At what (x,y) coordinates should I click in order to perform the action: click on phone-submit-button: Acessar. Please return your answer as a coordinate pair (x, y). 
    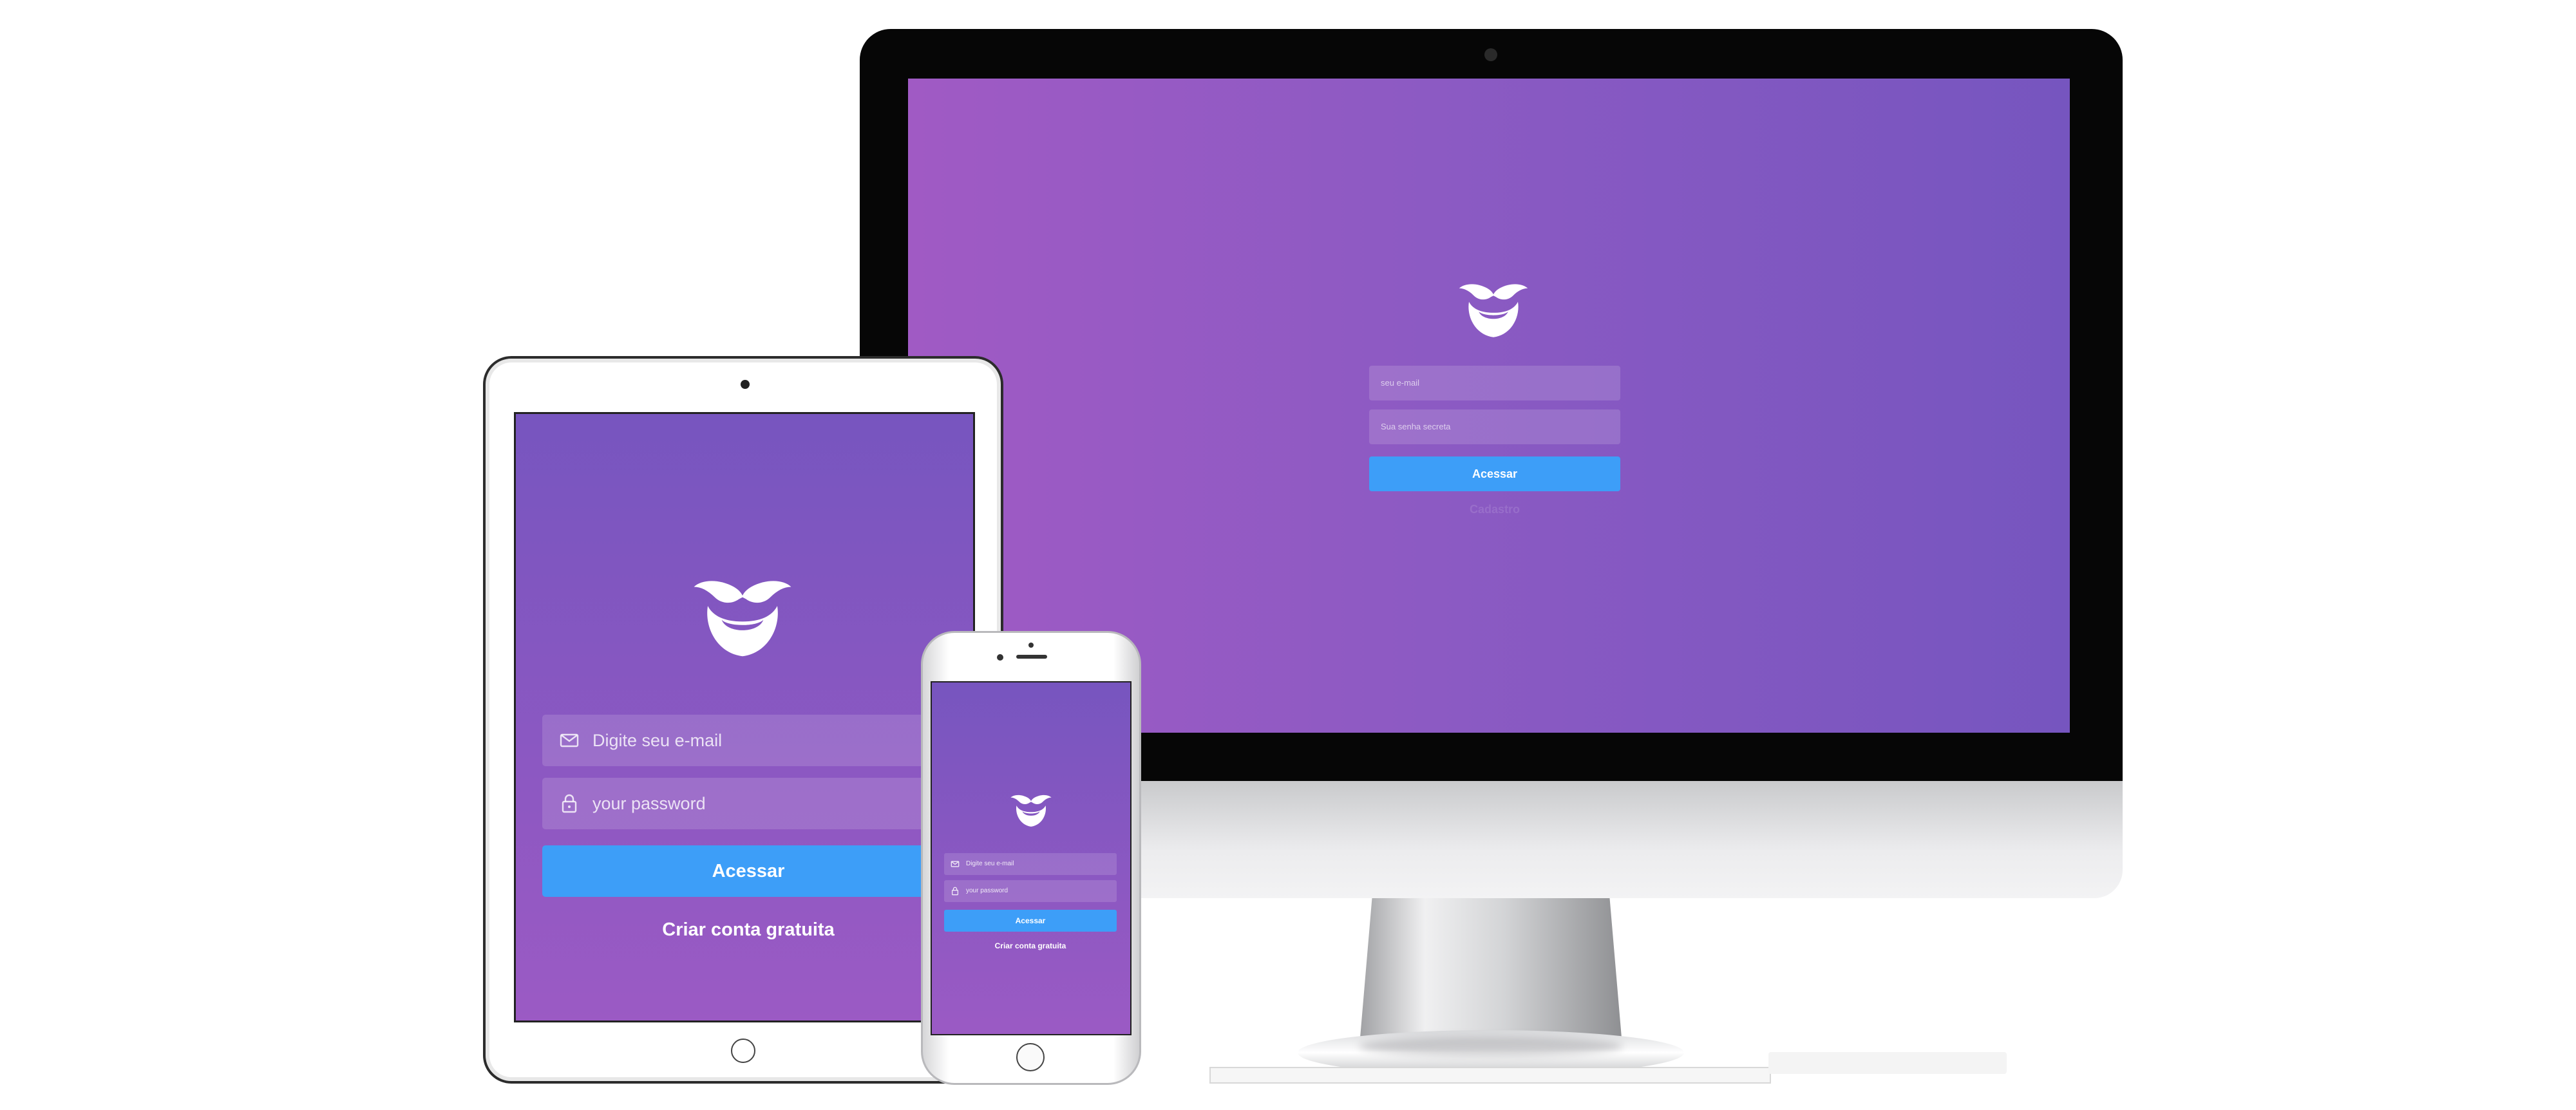
    Looking at the image, I should click on (1030, 921).